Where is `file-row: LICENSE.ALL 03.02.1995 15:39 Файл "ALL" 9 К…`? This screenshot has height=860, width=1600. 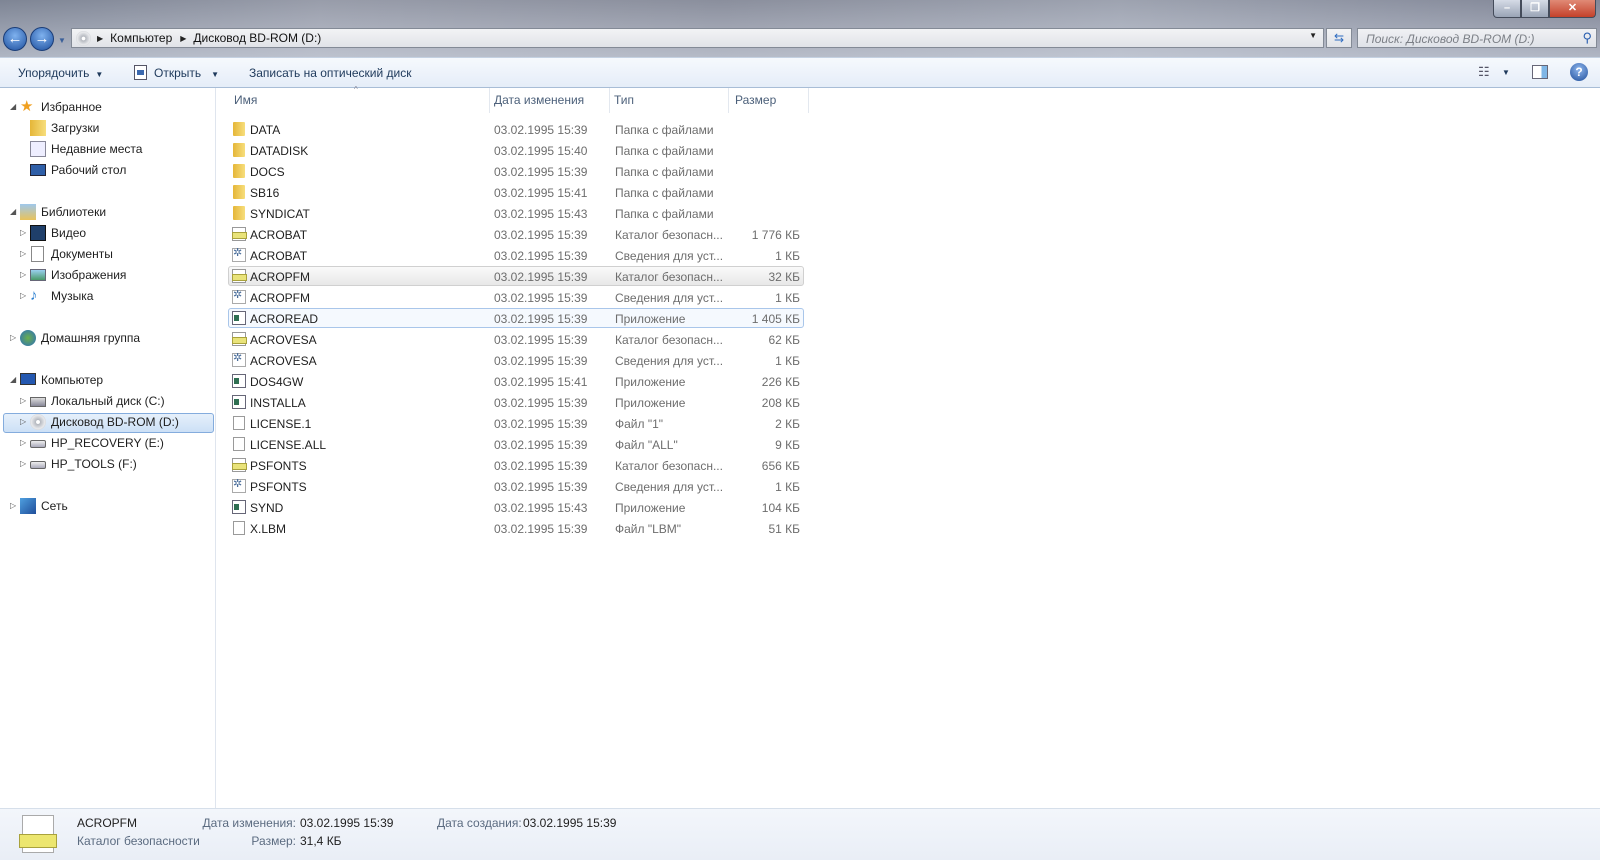
file-row: LICENSE.ALL 03.02.1995 15:39 Файл "ALL" 9 К… is located at coordinates (516, 444).